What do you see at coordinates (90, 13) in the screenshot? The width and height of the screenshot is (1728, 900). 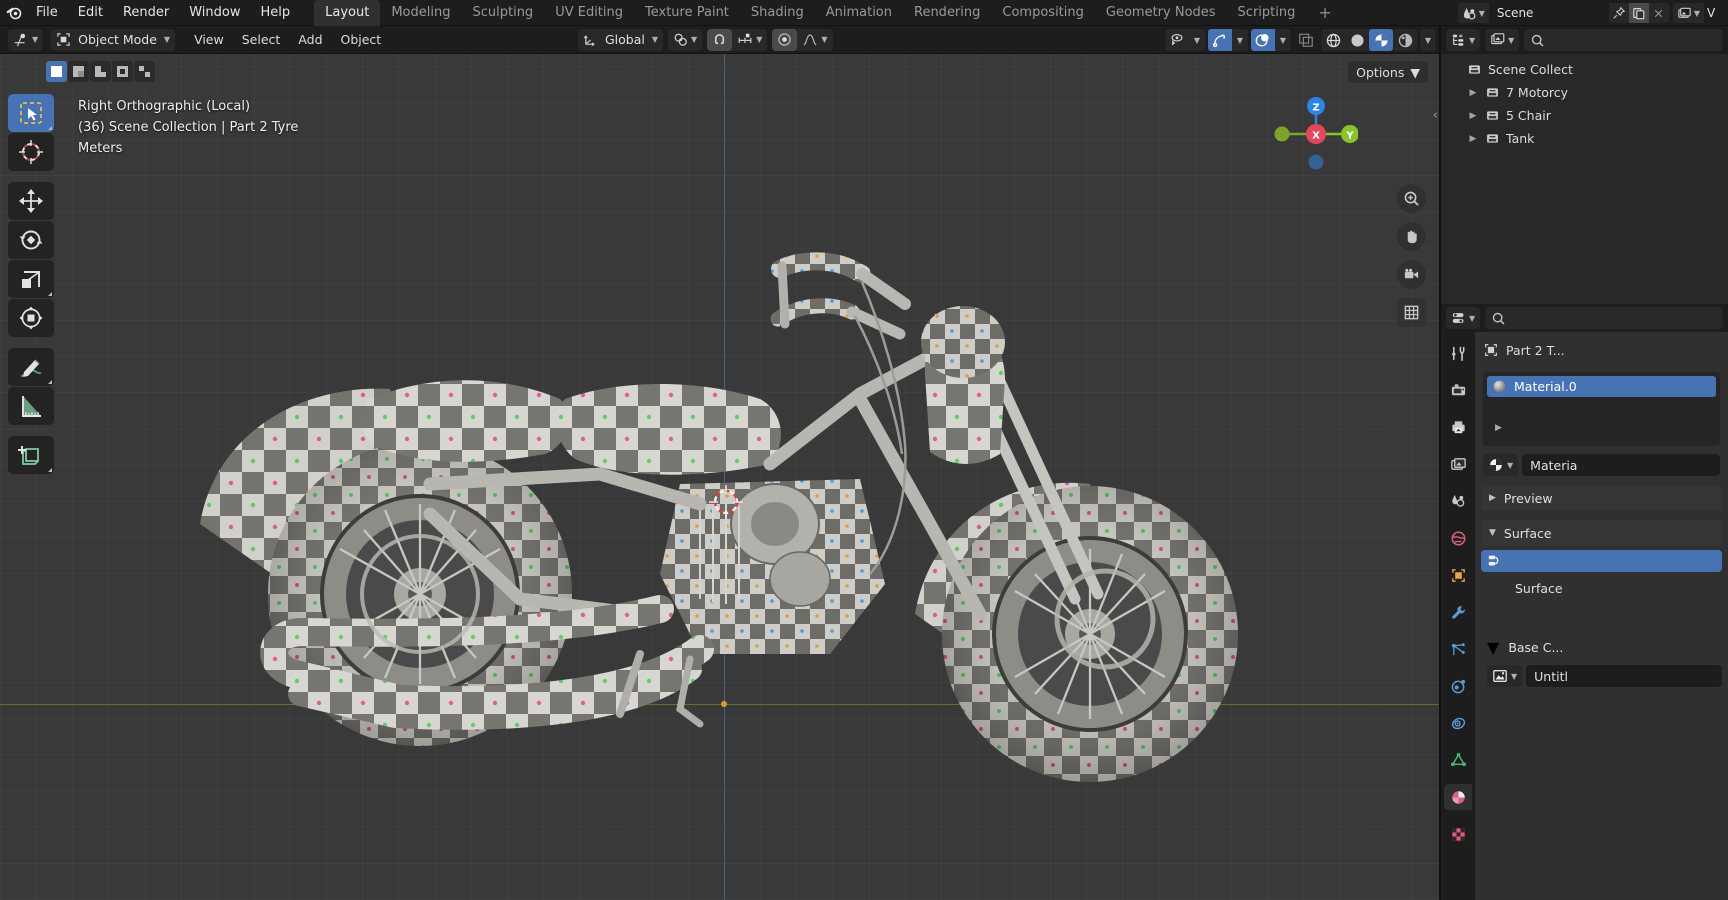 I see `menu-edit: Edit` at bounding box center [90, 13].